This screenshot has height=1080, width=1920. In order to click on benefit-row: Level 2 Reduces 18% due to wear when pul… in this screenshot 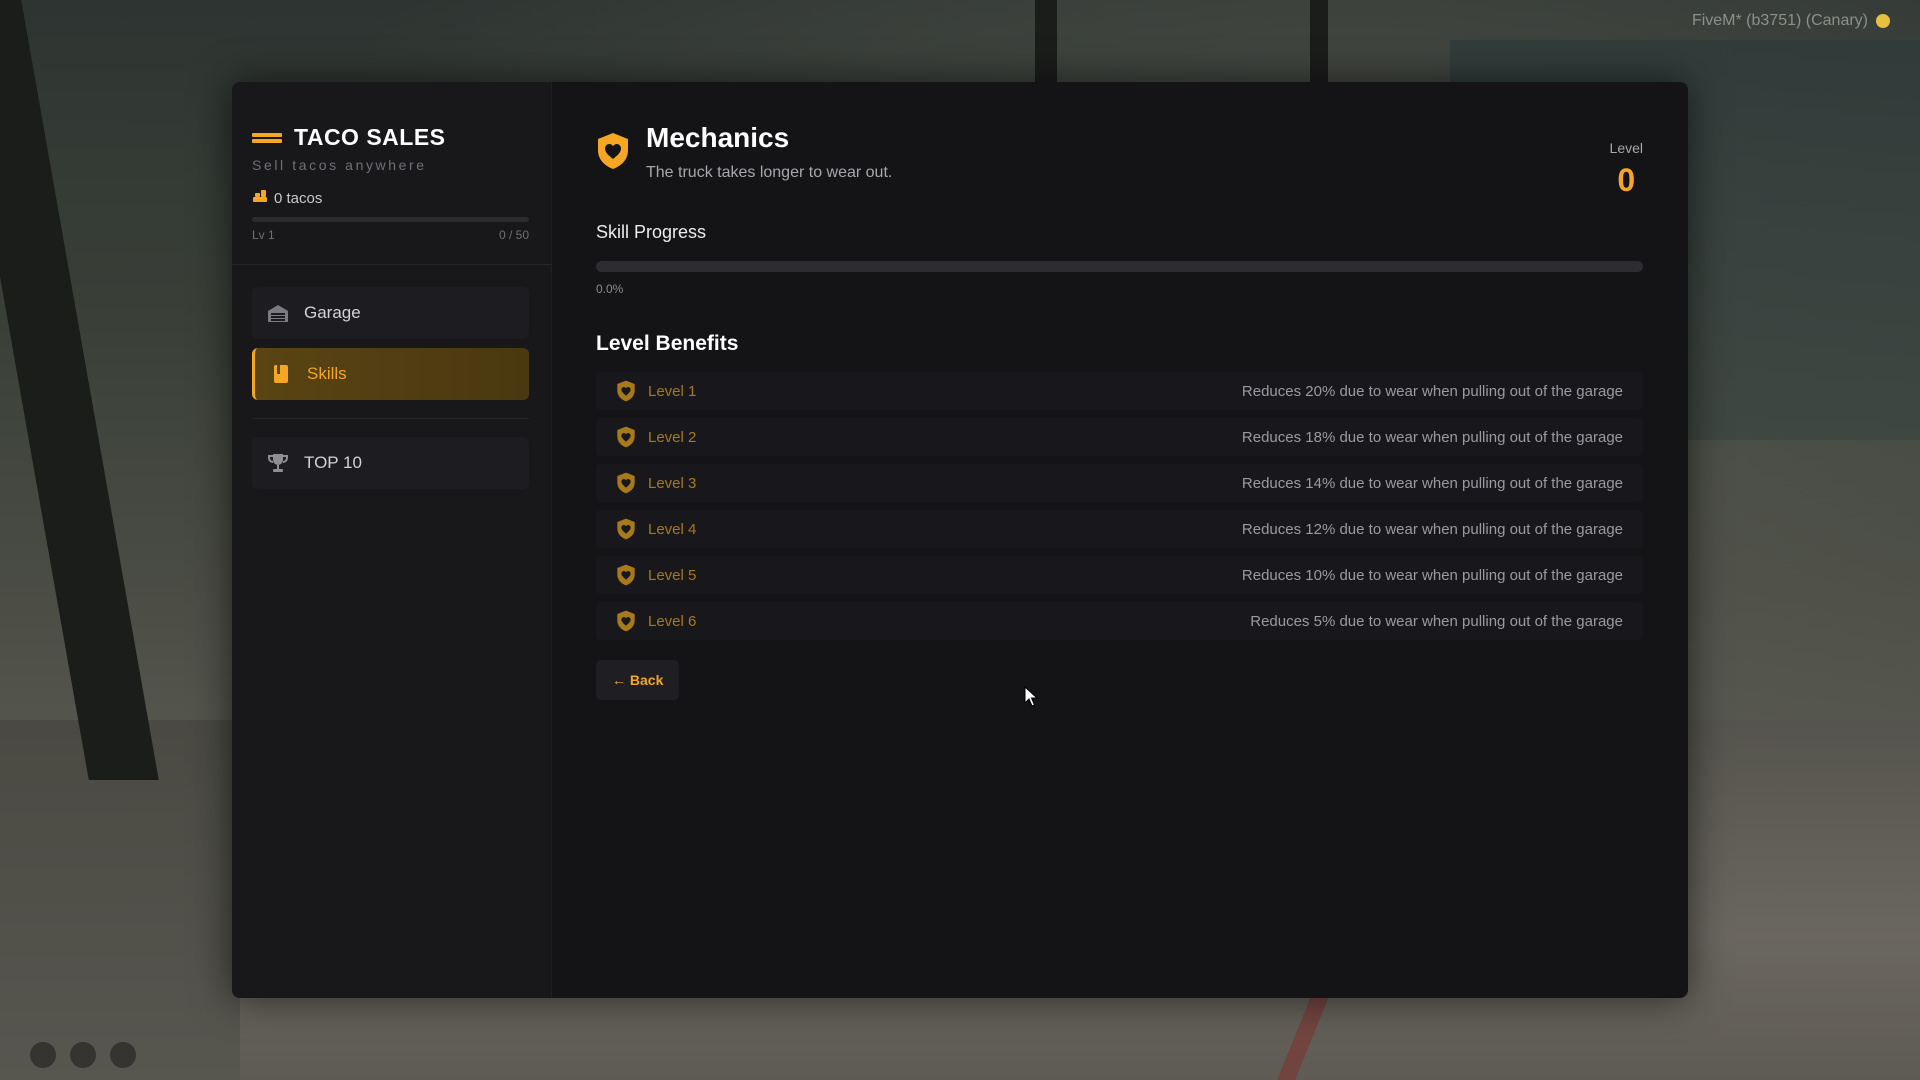, I will do `click(1119, 437)`.